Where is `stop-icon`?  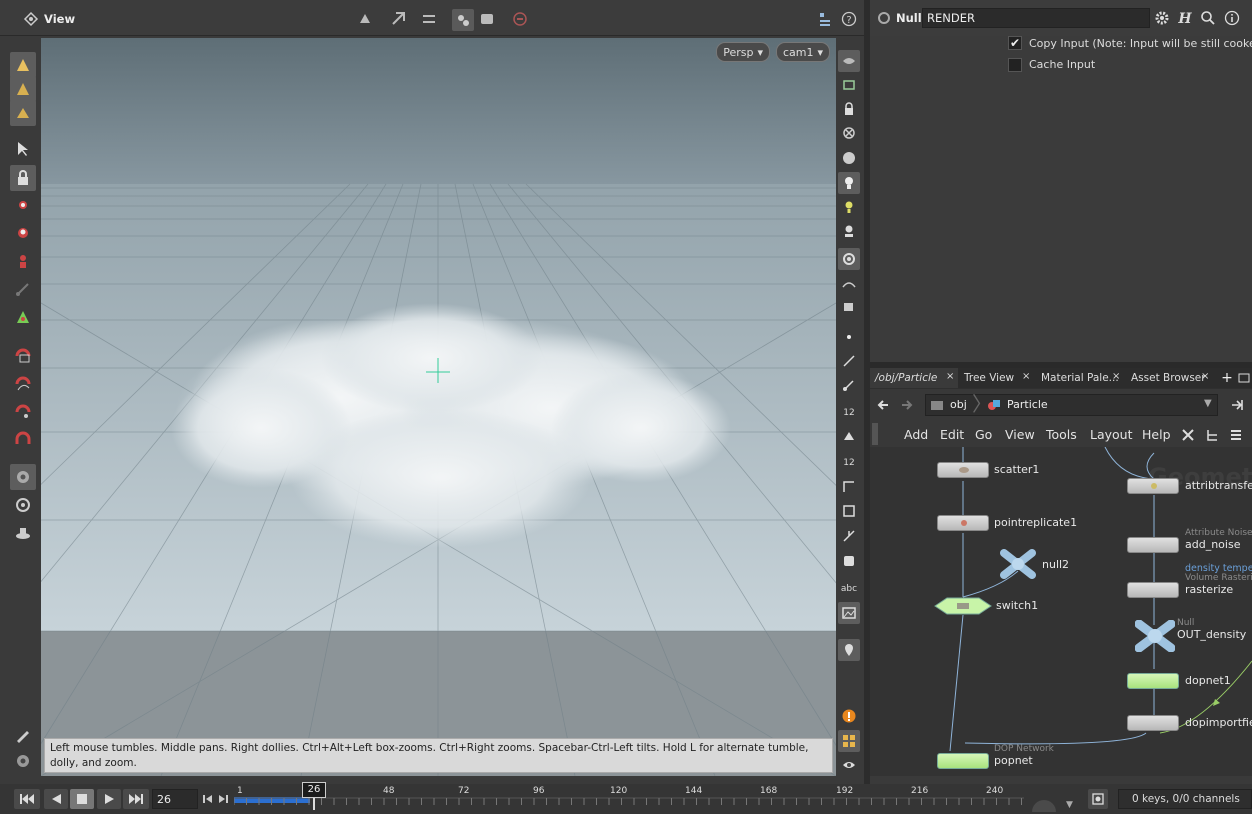 stop-icon is located at coordinates (520, 19).